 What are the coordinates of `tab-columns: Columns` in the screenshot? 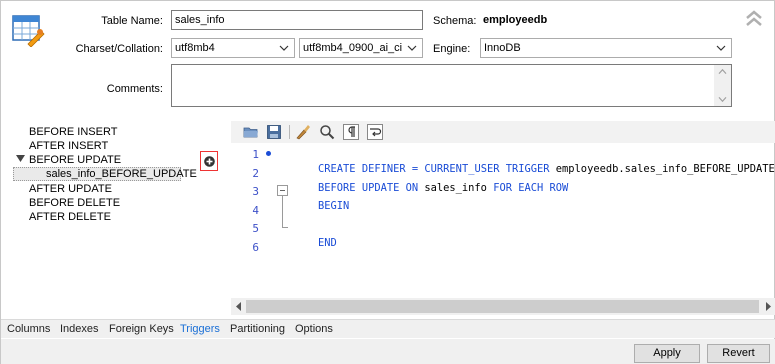 It's located at (28, 329).